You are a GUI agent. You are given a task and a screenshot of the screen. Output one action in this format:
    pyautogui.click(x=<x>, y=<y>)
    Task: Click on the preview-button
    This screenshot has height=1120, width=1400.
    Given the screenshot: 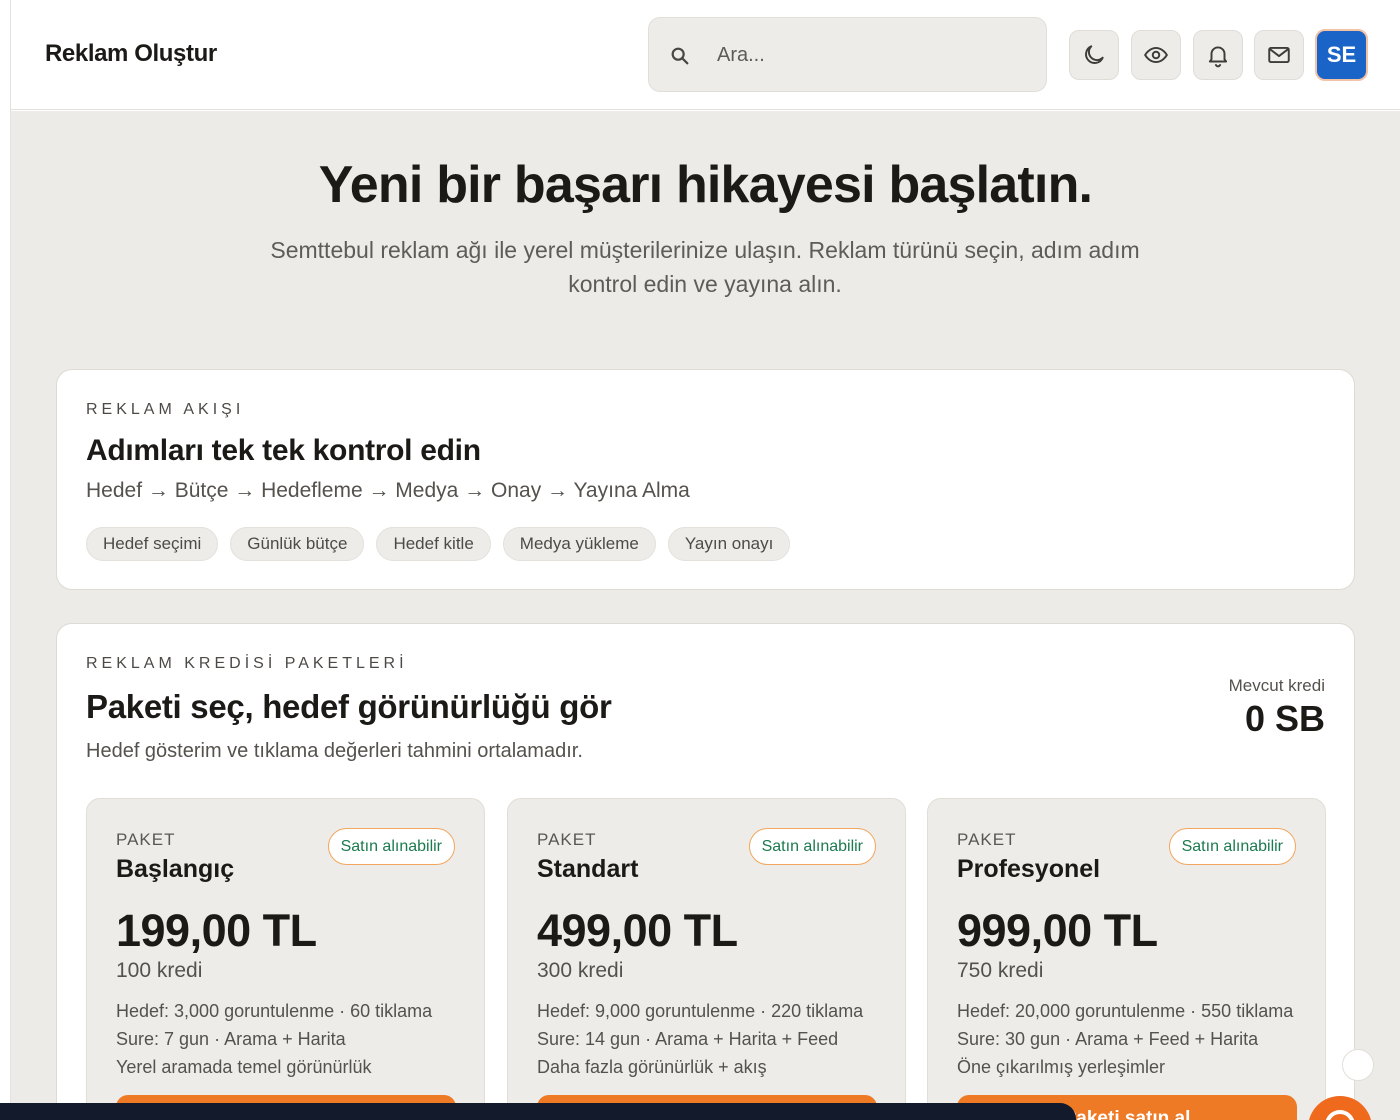 What is the action you would take?
    pyautogui.click(x=1156, y=55)
    